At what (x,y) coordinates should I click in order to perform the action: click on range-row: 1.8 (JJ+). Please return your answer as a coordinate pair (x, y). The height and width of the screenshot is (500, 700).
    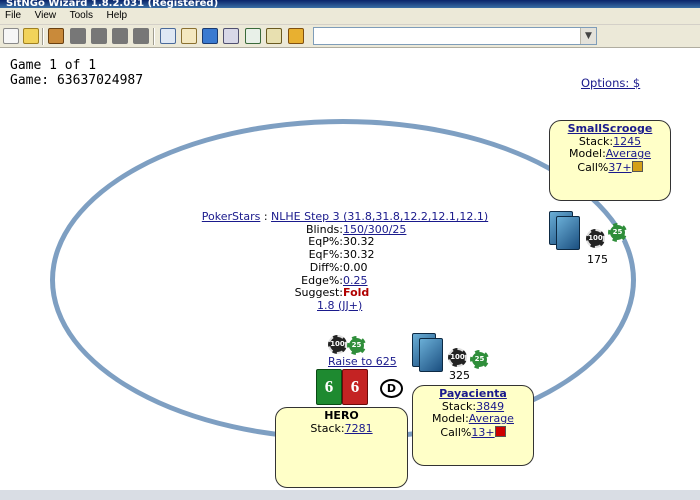
    Looking at the image, I should click on (345, 306).